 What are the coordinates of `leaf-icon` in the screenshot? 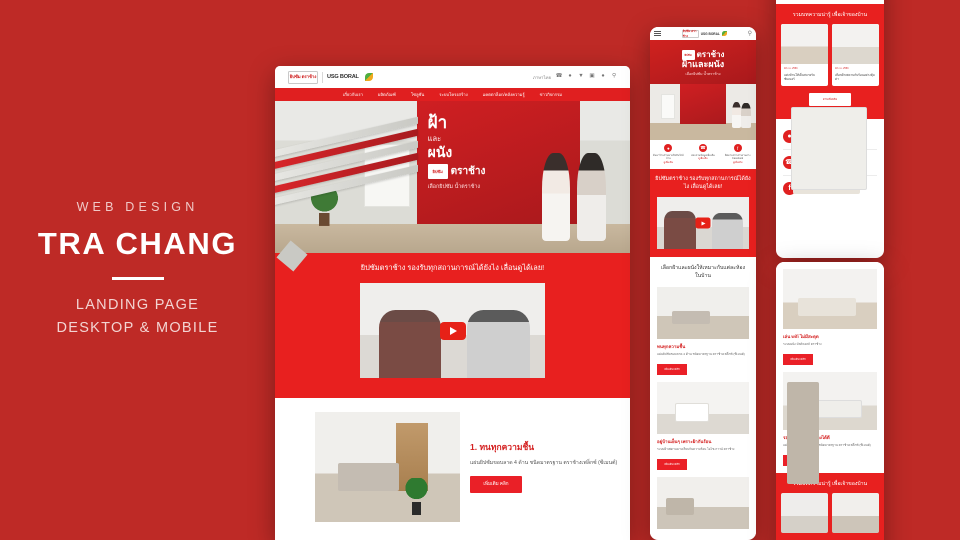 It's located at (368, 77).